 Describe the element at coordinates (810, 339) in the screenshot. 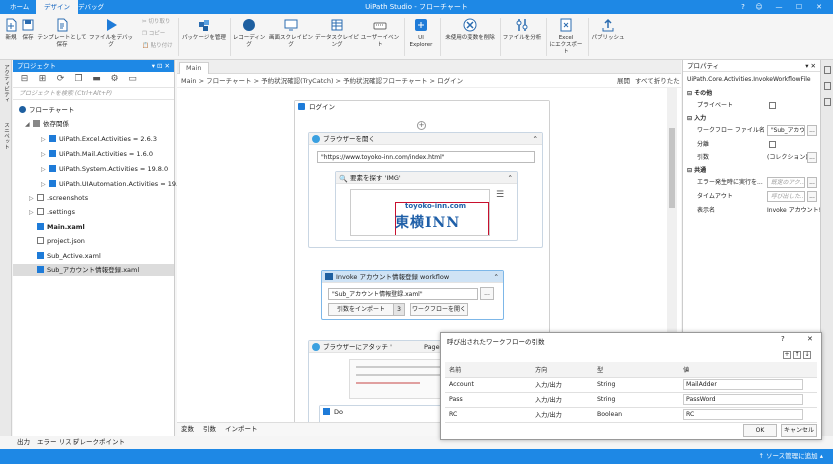

I see `close-icon: ✕` at that location.